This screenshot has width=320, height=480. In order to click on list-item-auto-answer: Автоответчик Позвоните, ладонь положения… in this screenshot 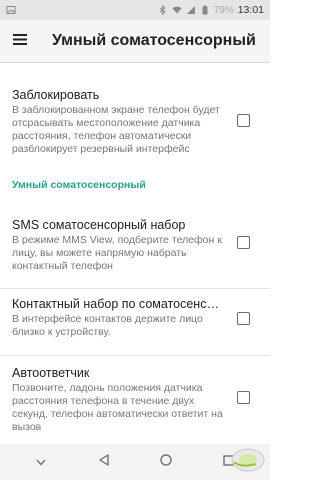, I will do `click(135, 402)`.